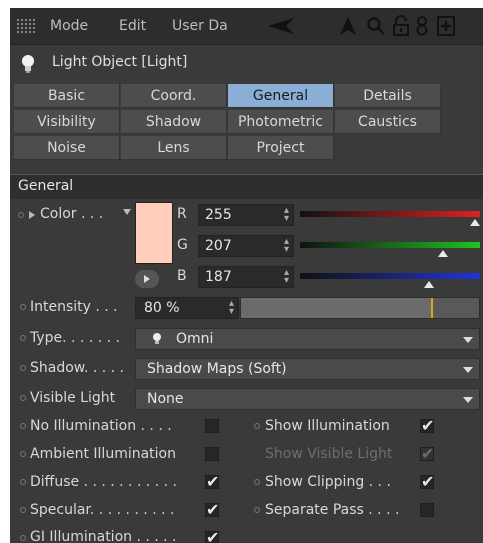 Image resolution: width=483 pixels, height=543 pixels. What do you see at coordinates (327, 426) in the screenshot?
I see `show-illumination-label: Show Illumination` at bounding box center [327, 426].